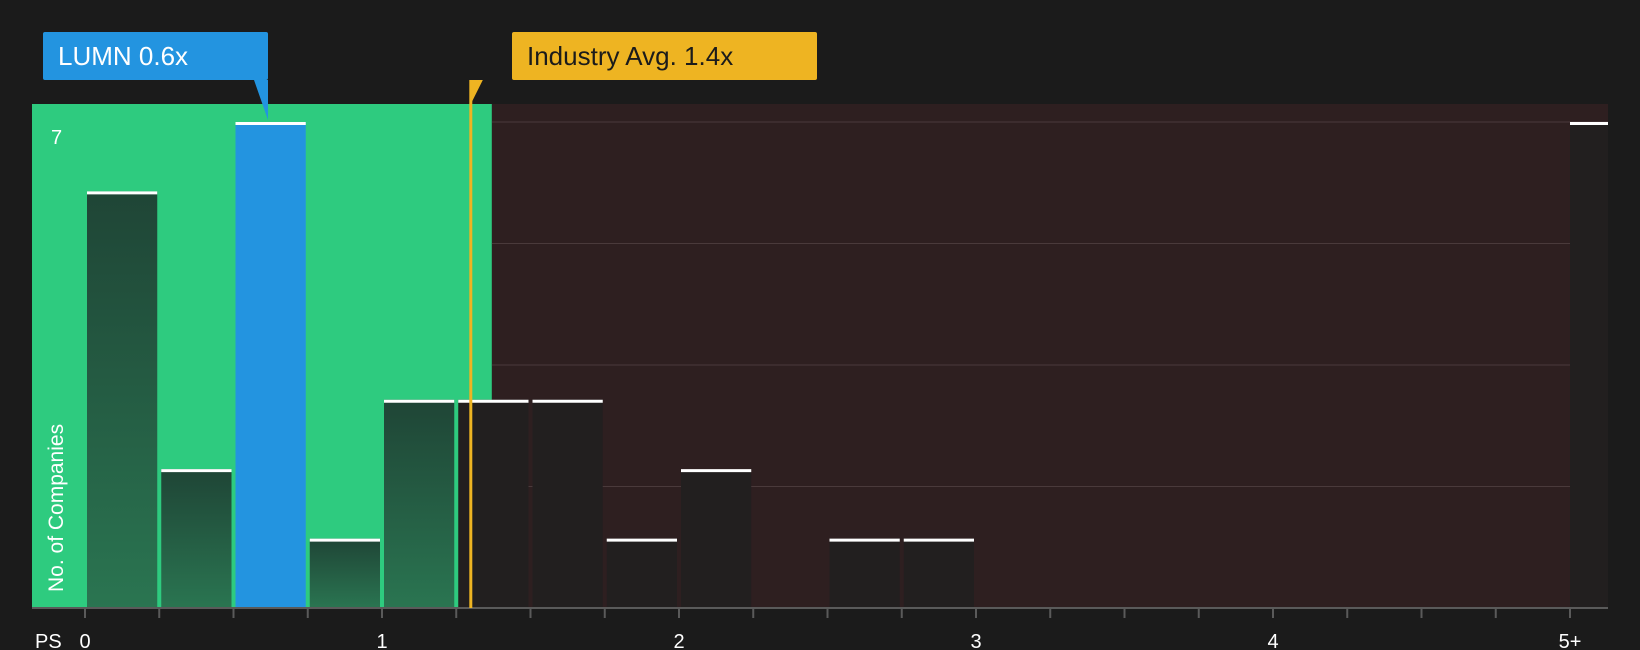 This screenshot has width=1640, height=650. What do you see at coordinates (84, 640) in the screenshot?
I see `x-tick-label: 0` at bounding box center [84, 640].